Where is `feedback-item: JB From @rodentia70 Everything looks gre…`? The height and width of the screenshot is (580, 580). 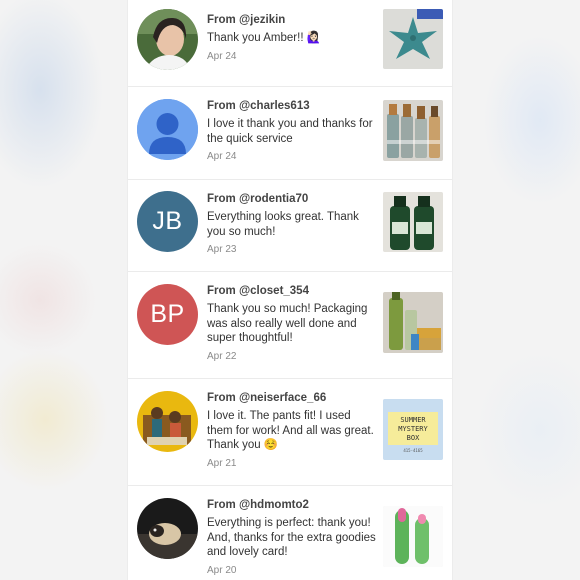 feedback-item: JB From @rodentia70 Everything looks gre… is located at coordinates (290, 225).